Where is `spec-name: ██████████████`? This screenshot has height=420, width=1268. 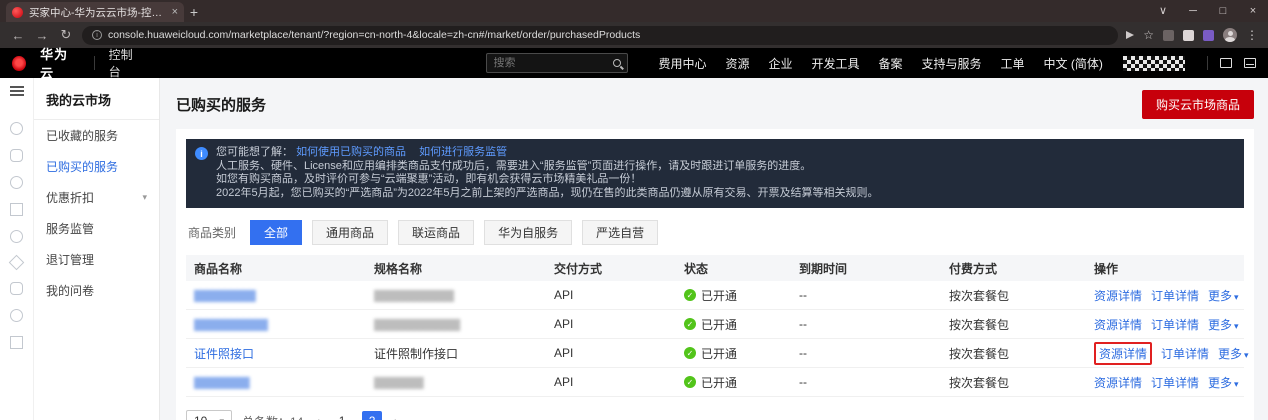 spec-name: ██████████████ is located at coordinates (417, 325).